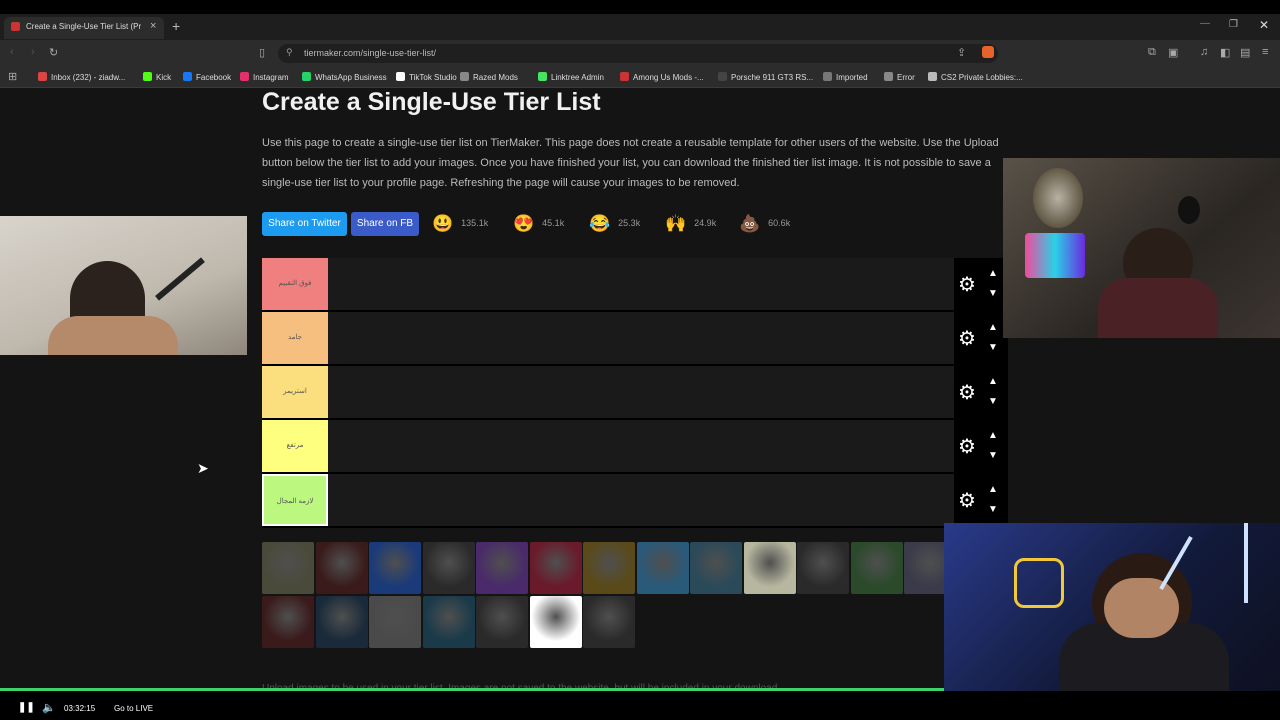 The image size is (1280, 720). What do you see at coordinates (12, 76) in the screenshot?
I see `apps-icon: ⊞` at bounding box center [12, 76].